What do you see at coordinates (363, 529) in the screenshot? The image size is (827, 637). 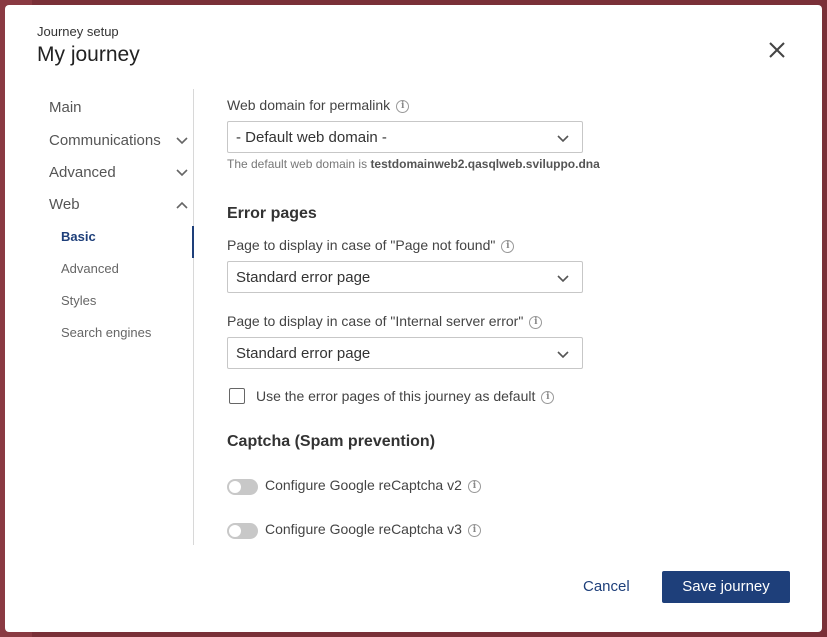 I see `label-text: Configure Google reCaptcha v3` at bounding box center [363, 529].